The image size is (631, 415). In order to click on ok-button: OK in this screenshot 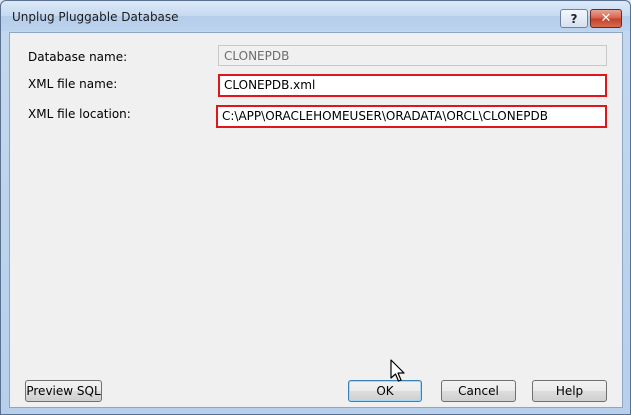, I will do `click(385, 391)`.